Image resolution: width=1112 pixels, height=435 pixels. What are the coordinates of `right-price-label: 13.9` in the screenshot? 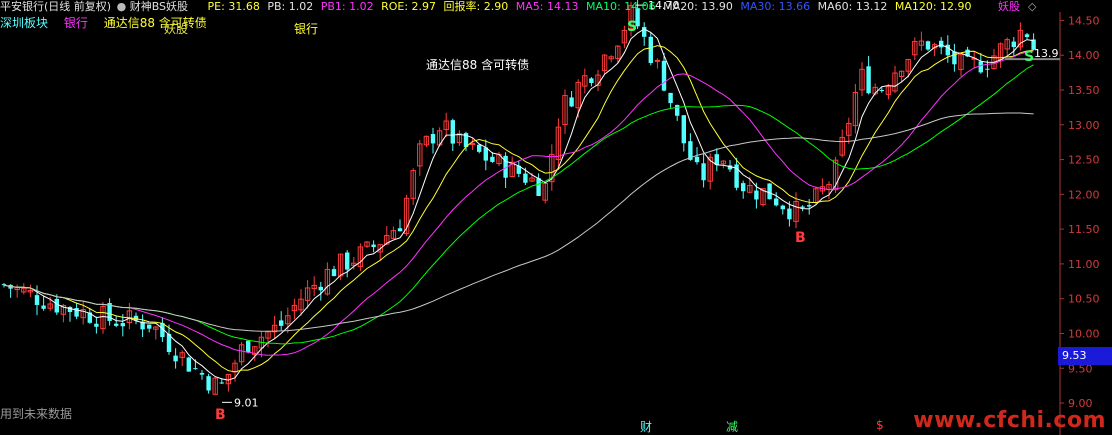 It's located at (1046, 53).